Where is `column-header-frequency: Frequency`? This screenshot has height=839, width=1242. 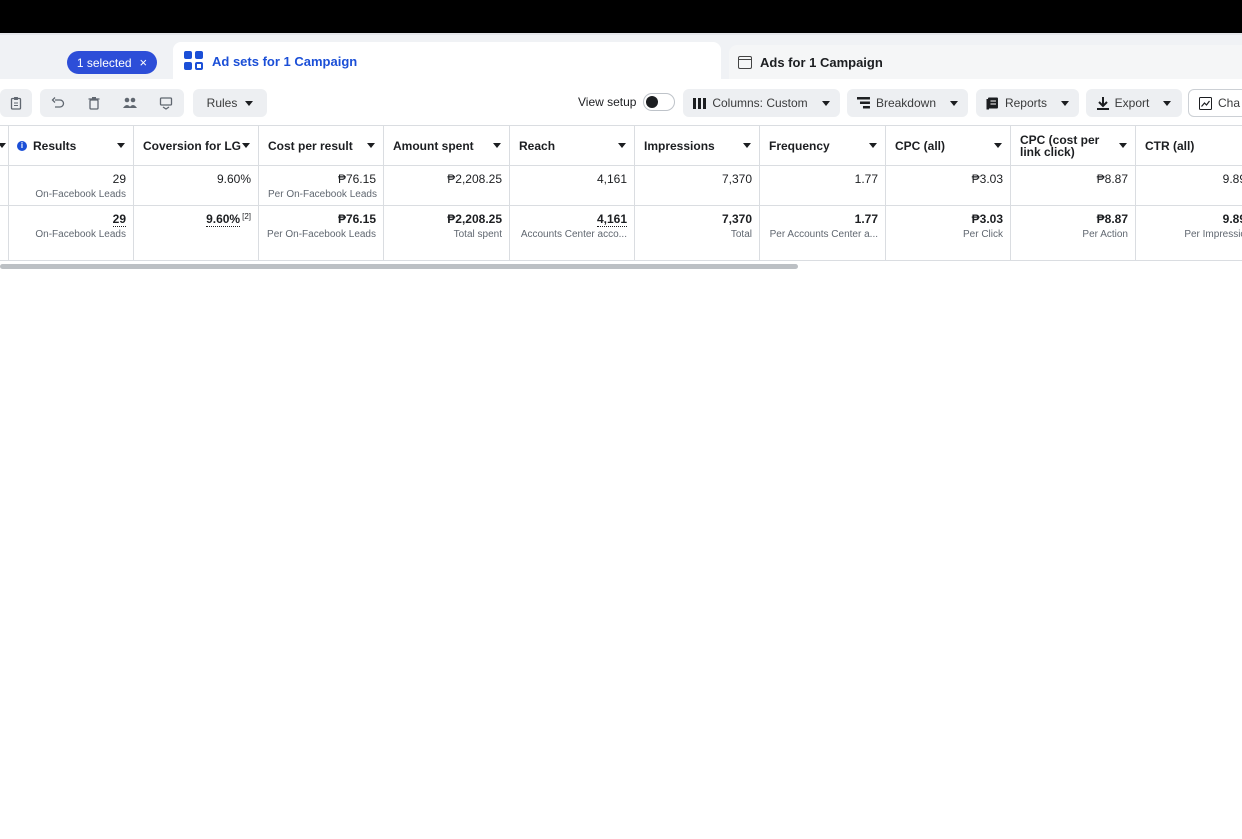 column-header-frequency: Frequency is located at coordinates (823, 145).